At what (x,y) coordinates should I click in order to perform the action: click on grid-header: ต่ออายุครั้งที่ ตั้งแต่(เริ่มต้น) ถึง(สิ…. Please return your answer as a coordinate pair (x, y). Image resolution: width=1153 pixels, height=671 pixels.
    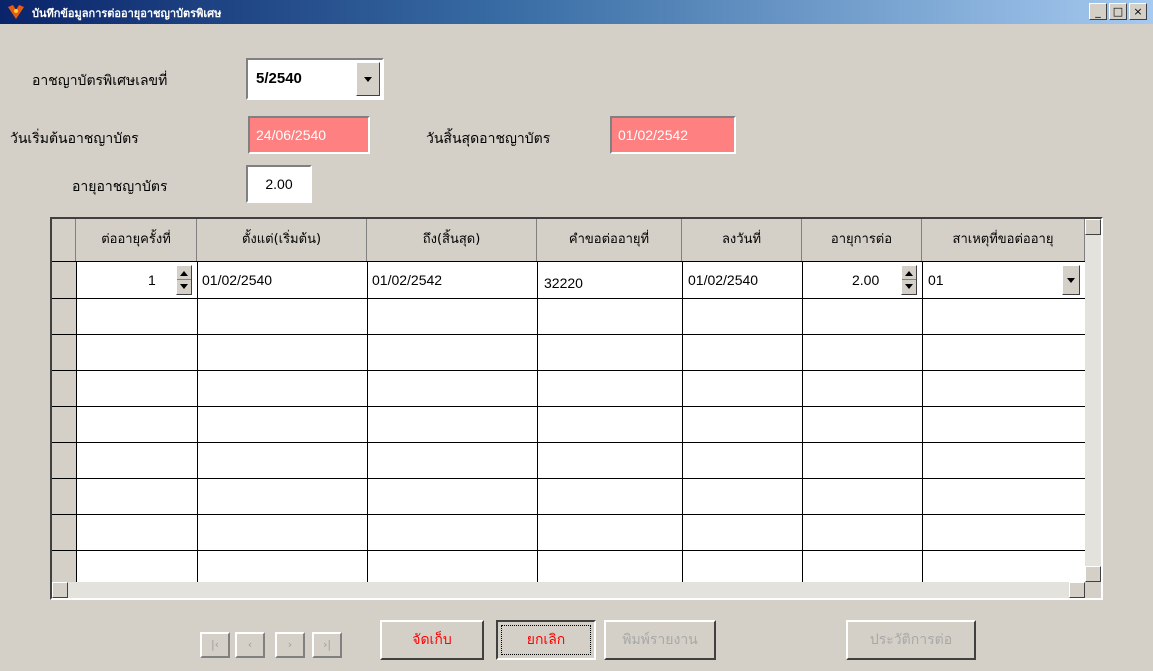
    Looking at the image, I should click on (576, 240).